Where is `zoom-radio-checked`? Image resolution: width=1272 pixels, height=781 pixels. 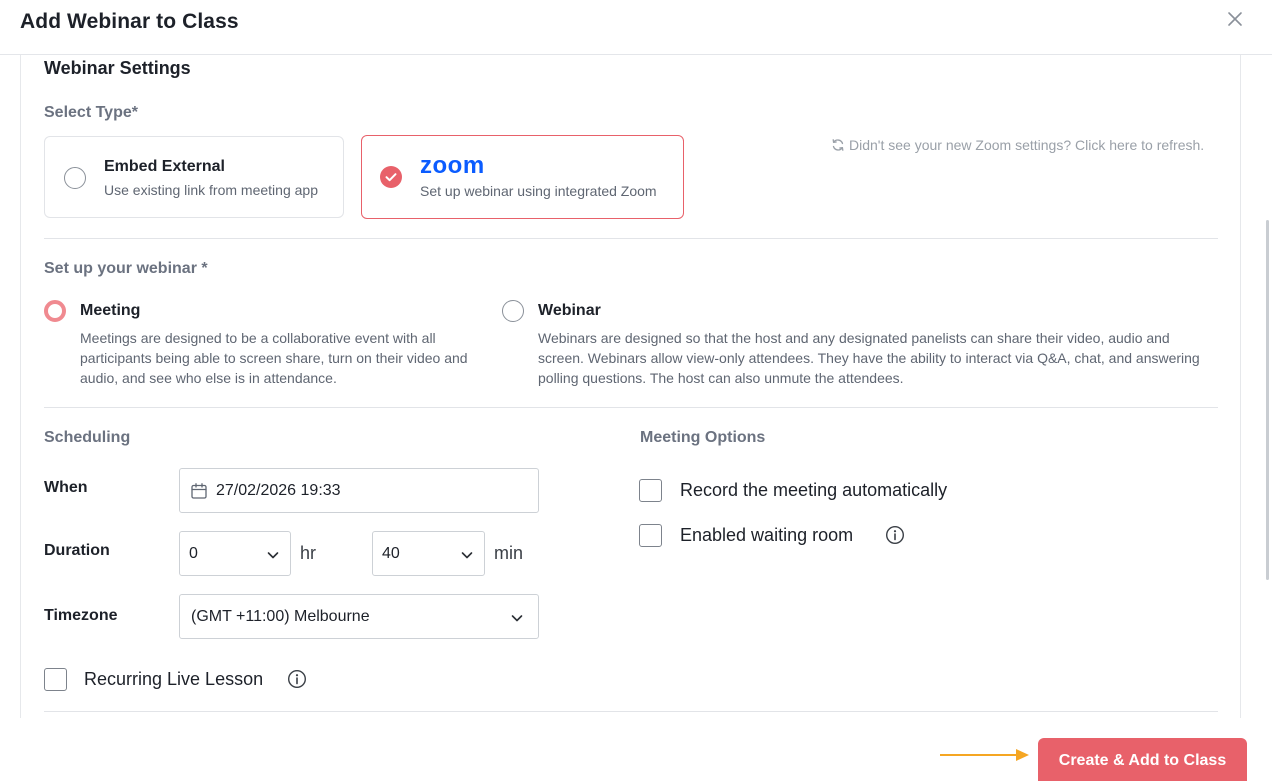
zoom-radio-checked is located at coordinates (391, 177).